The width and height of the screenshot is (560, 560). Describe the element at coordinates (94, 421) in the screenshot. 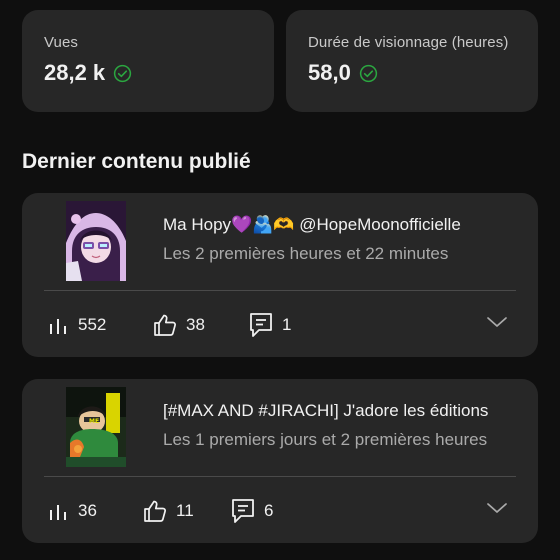

I see `svg-text: ME` at that location.